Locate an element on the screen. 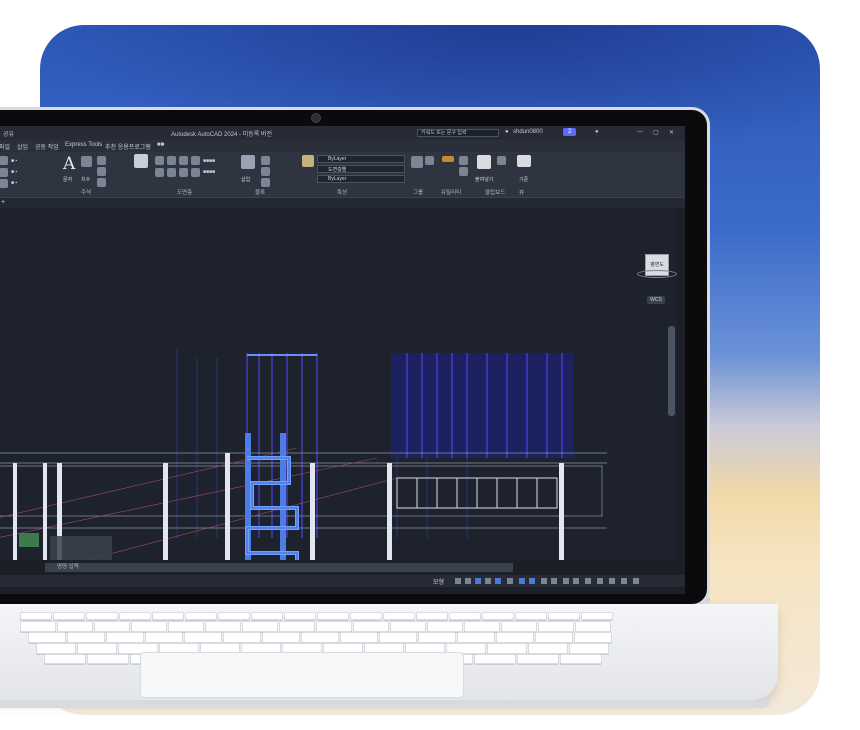 This screenshot has height=730, width=860. ortho-toggle-icon is located at coordinates (478, 581).